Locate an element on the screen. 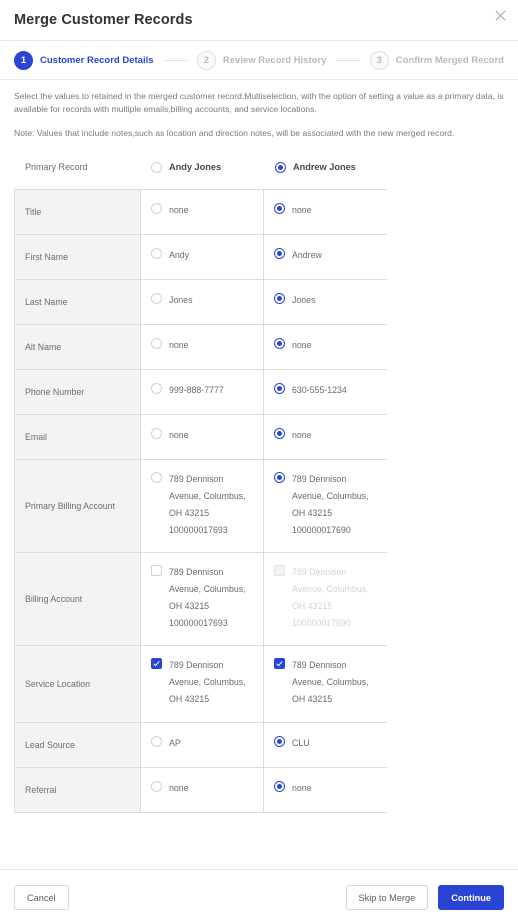 This screenshot has height=924, width=518. step-3-badge: 3 is located at coordinates (379, 60).